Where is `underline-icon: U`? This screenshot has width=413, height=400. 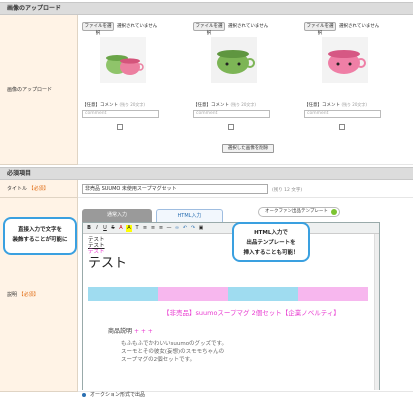
underline-icon: U is located at coordinates (105, 228).